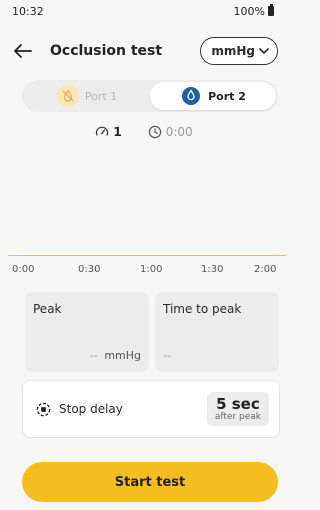 Image resolution: width=320 pixels, height=510 pixels. What do you see at coordinates (249, 11) in the screenshot?
I see `battery-percent: 100%` at bounding box center [249, 11].